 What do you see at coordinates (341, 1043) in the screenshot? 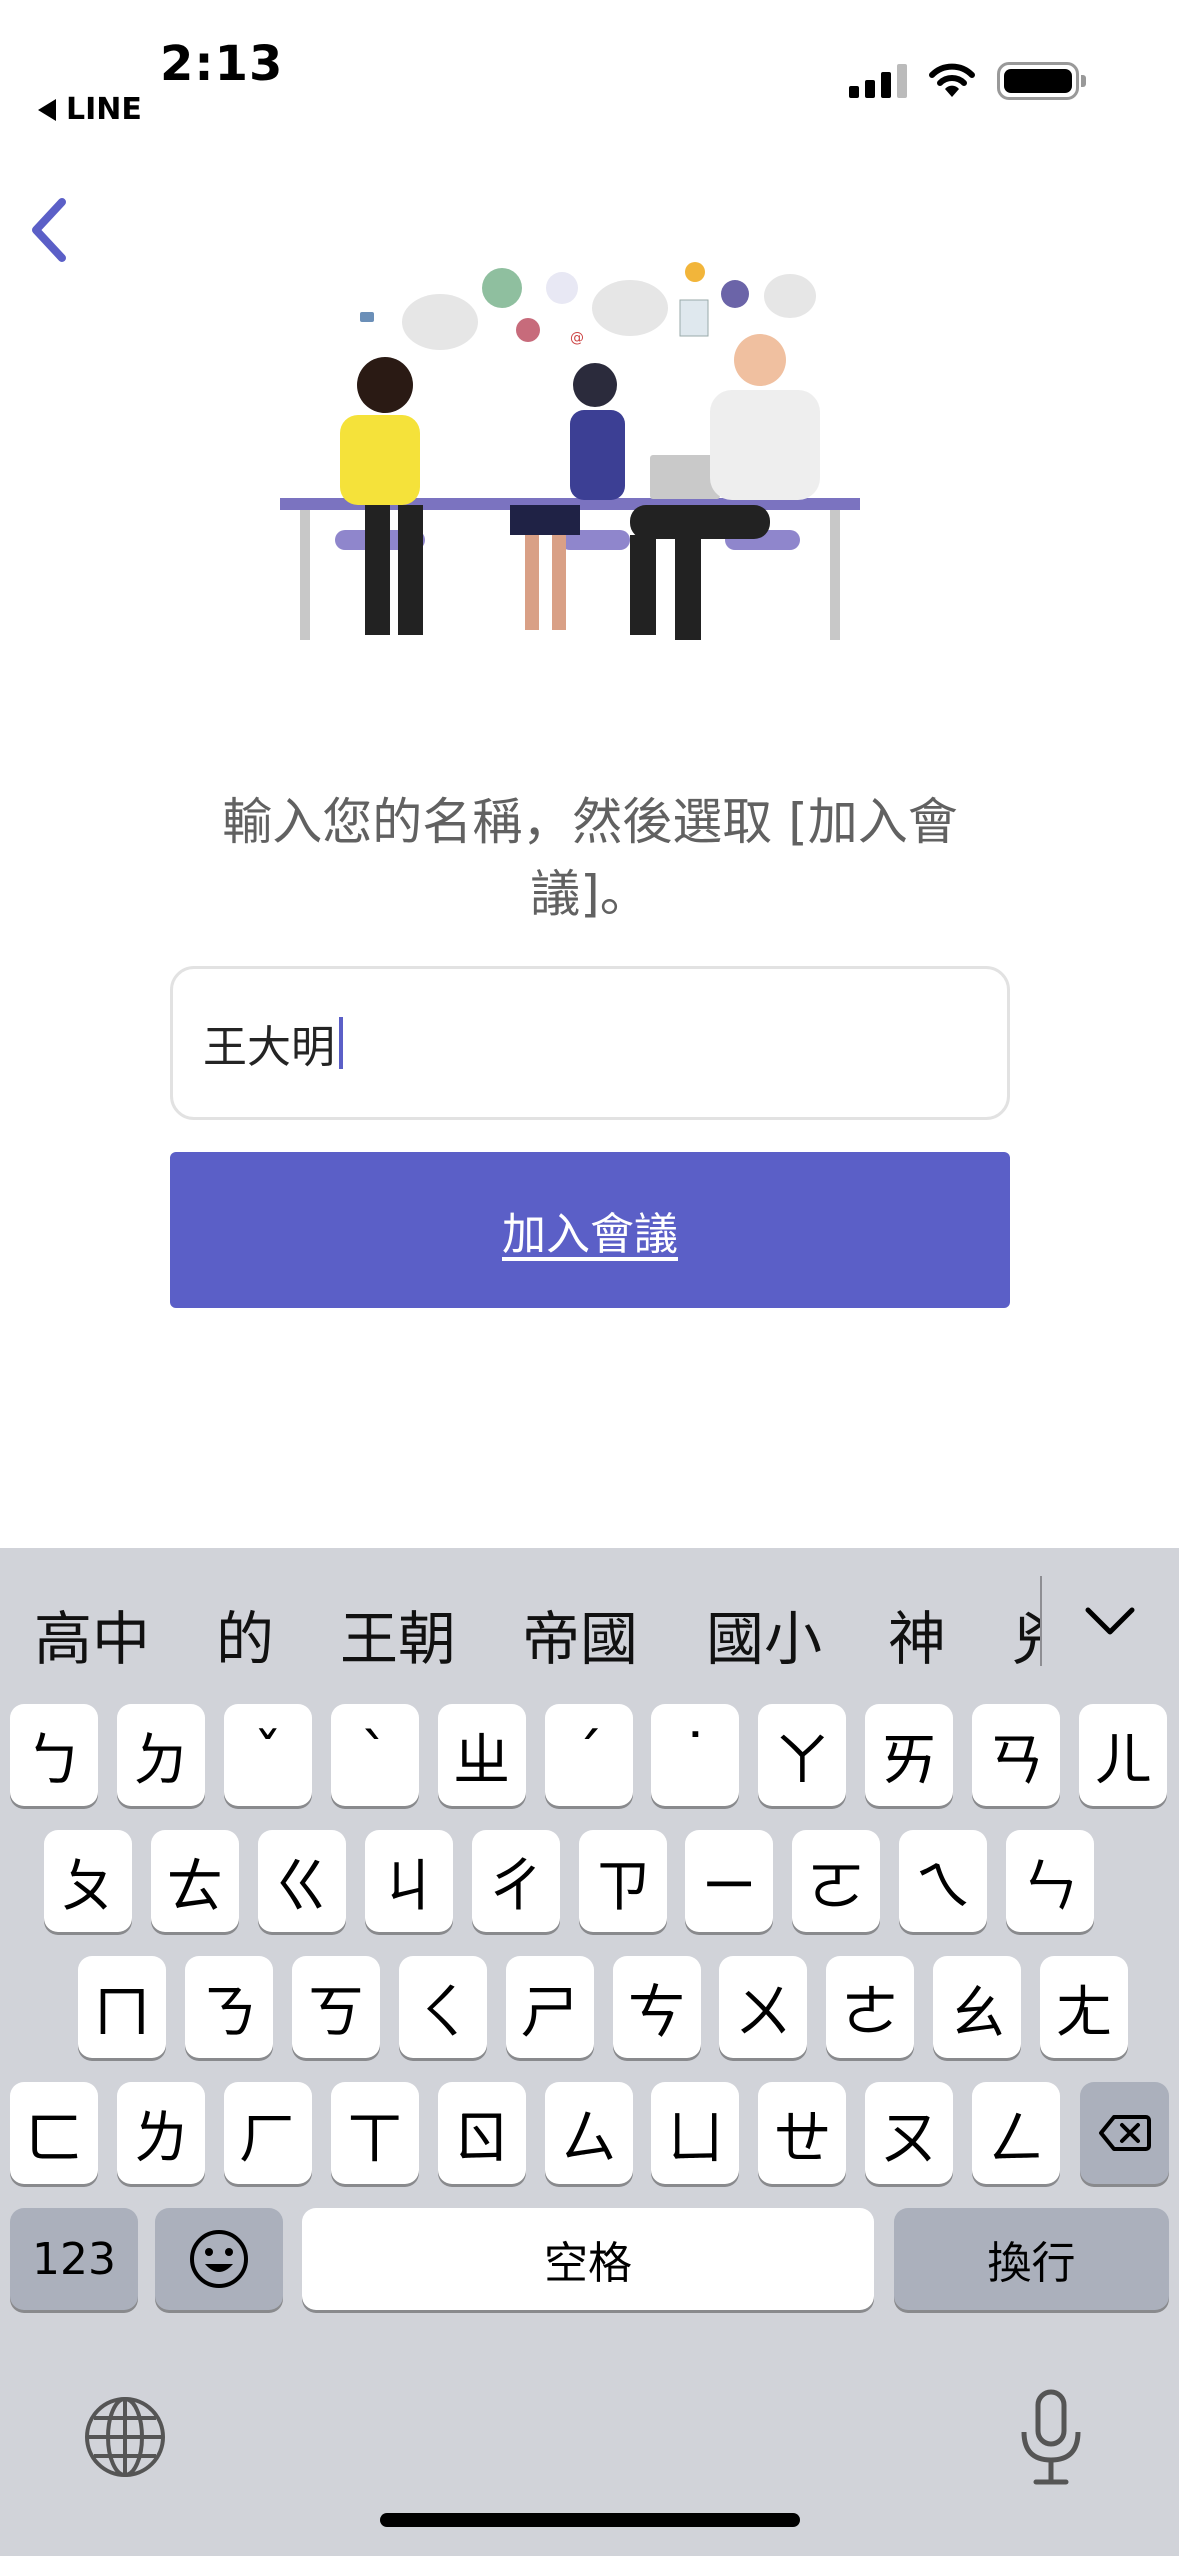
I see `text-caret` at bounding box center [341, 1043].